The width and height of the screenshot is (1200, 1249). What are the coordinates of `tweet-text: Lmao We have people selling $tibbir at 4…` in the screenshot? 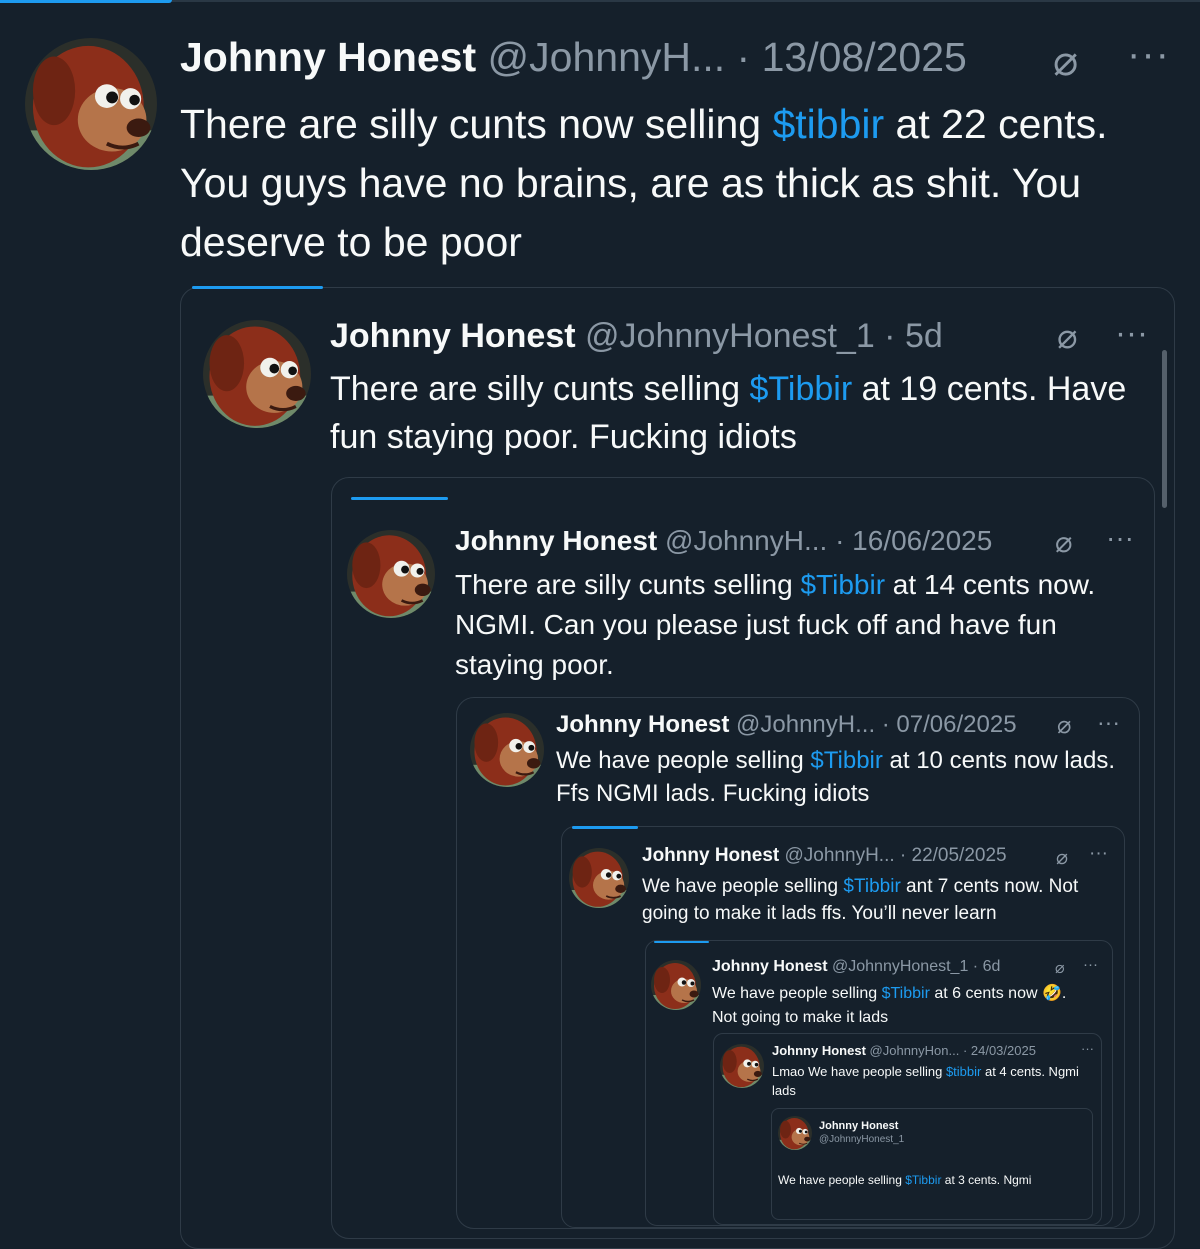 It's located at (925, 1081).